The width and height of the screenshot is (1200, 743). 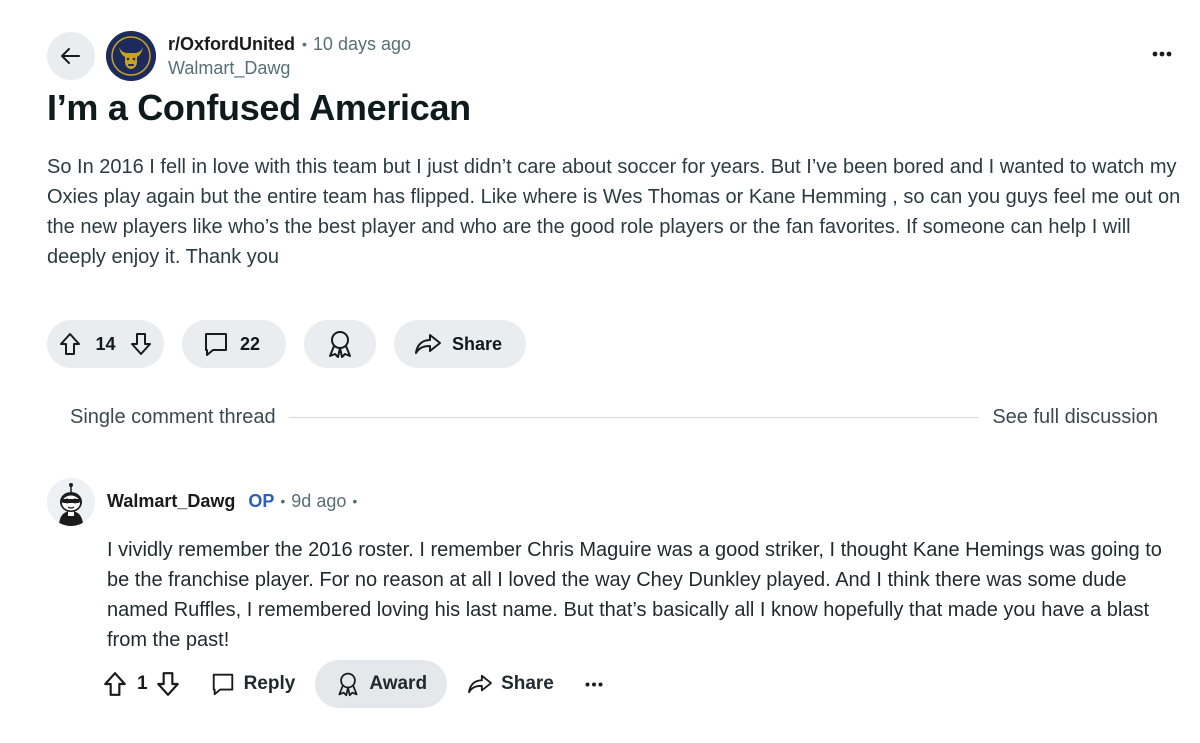 I want to click on thread-label: Single comment thread, so click(x=173, y=417).